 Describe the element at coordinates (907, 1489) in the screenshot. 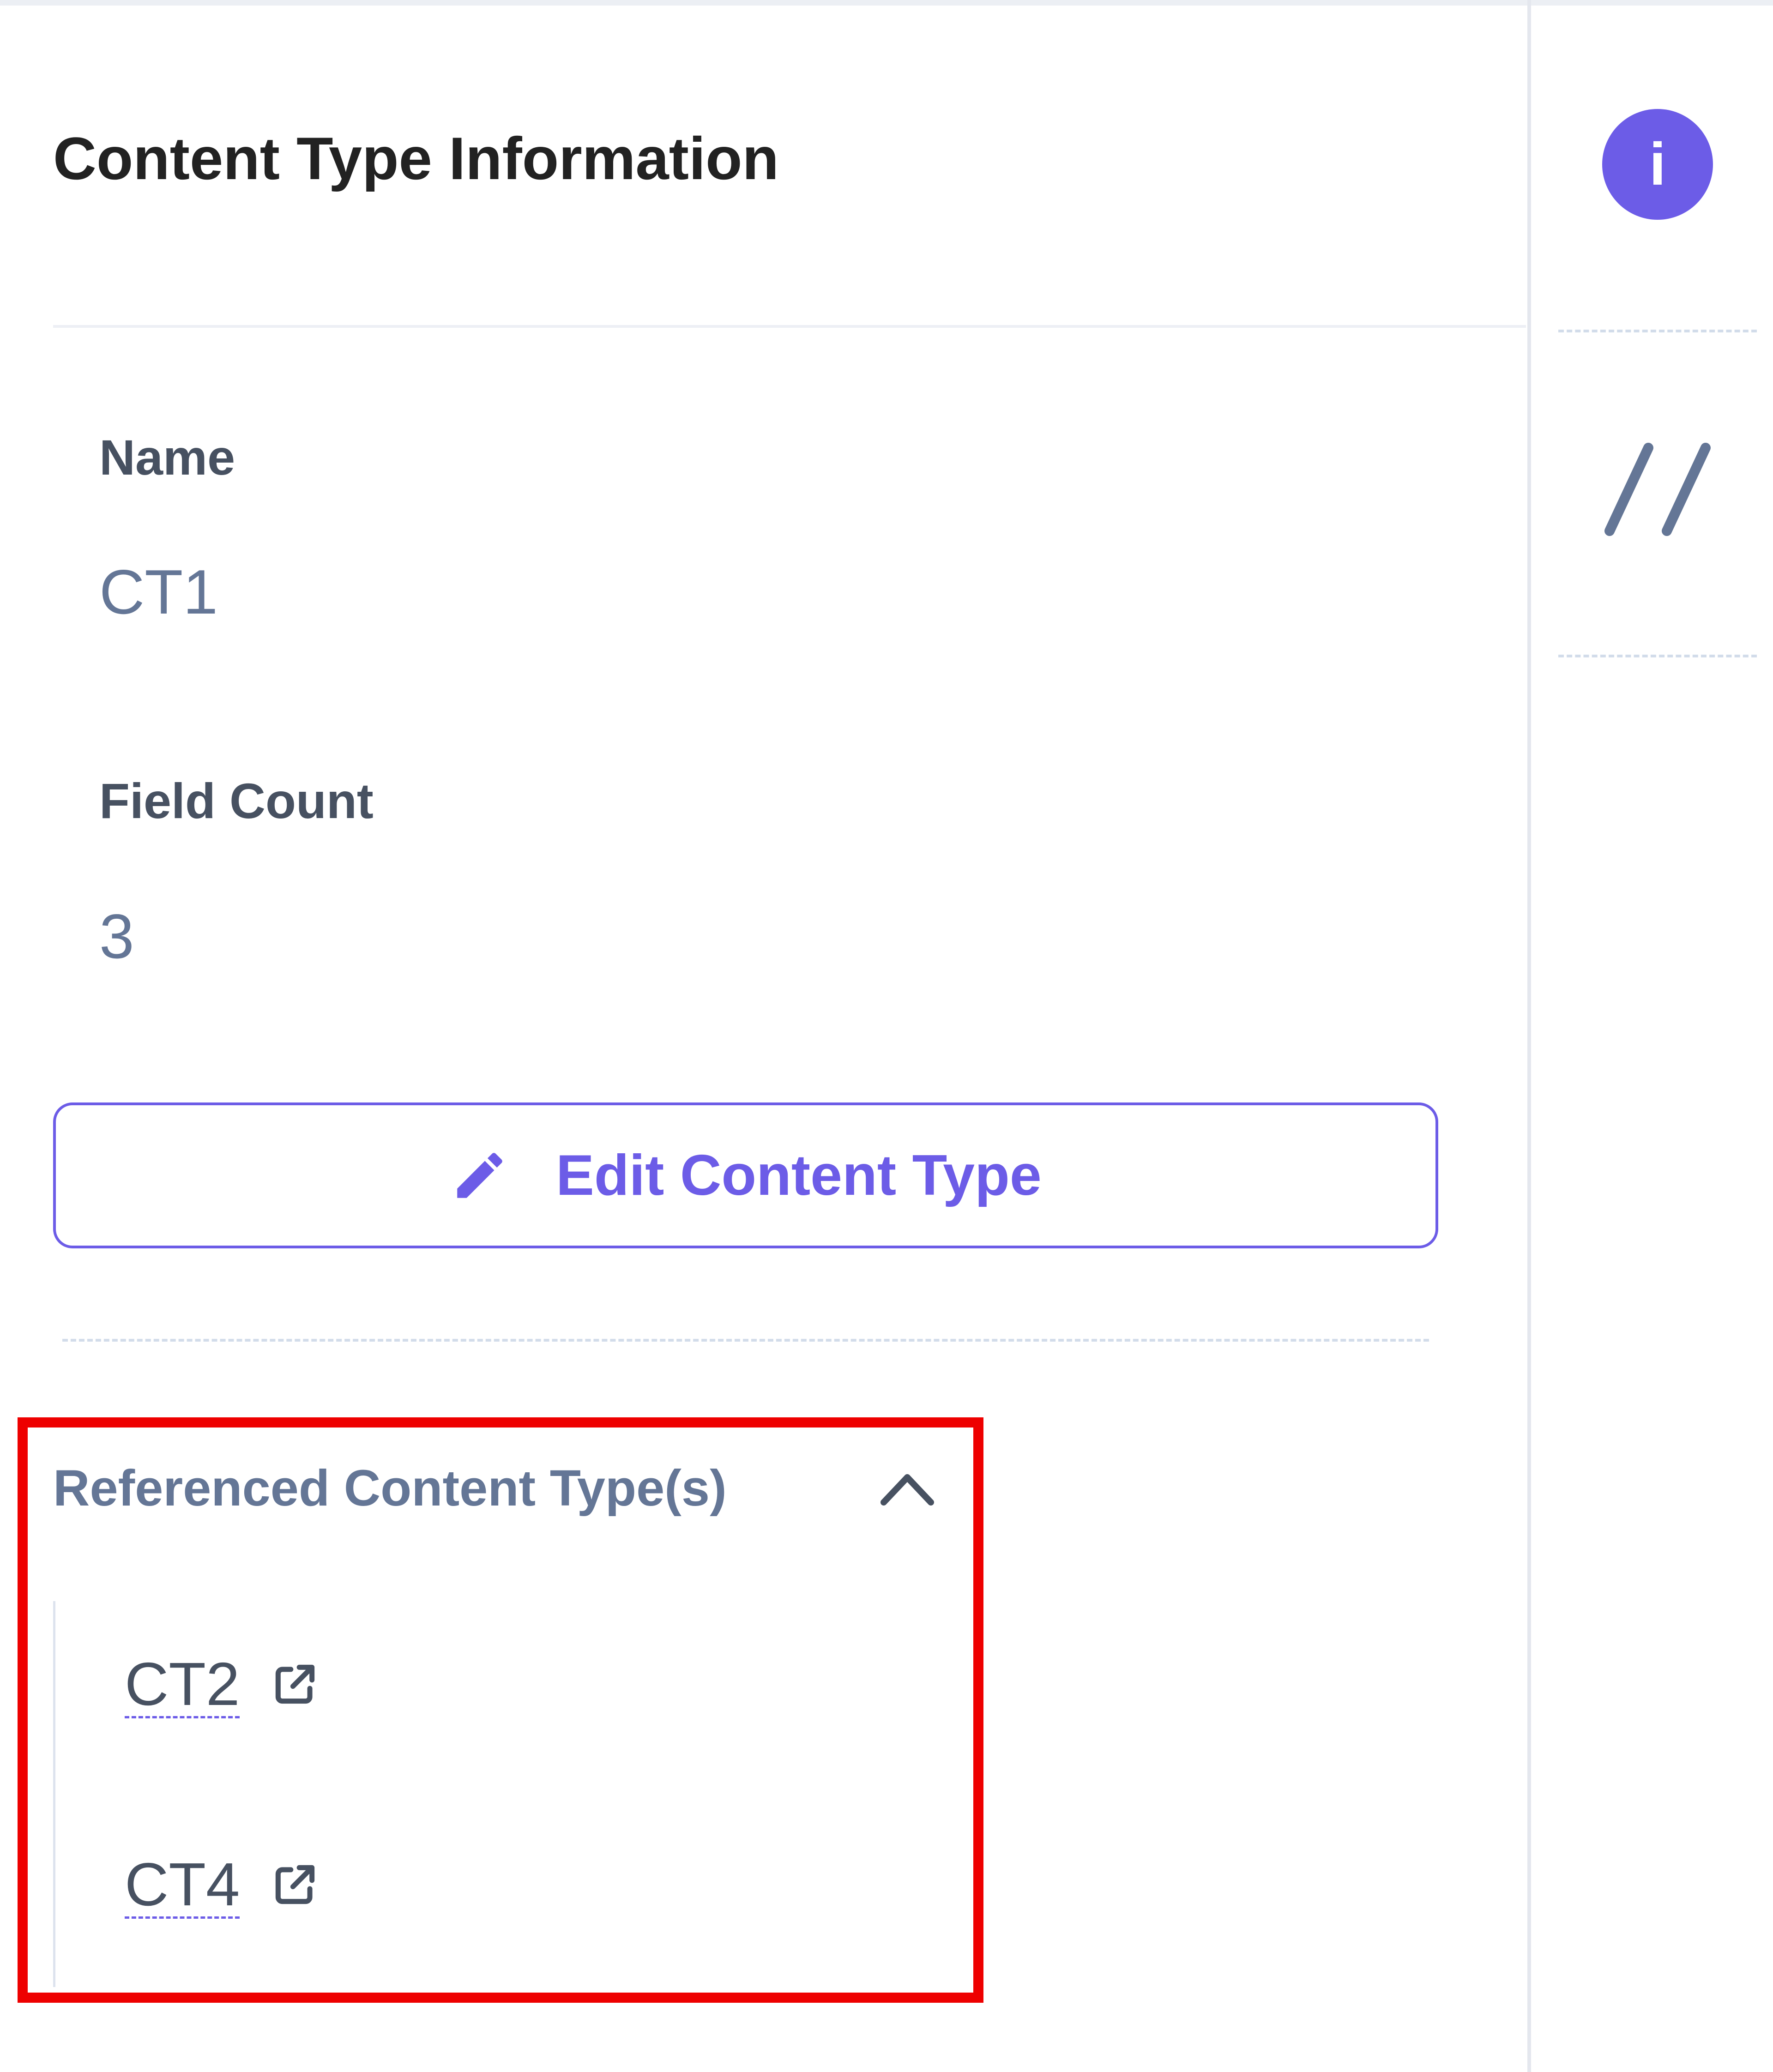

I see `chevron-up-icon` at that location.